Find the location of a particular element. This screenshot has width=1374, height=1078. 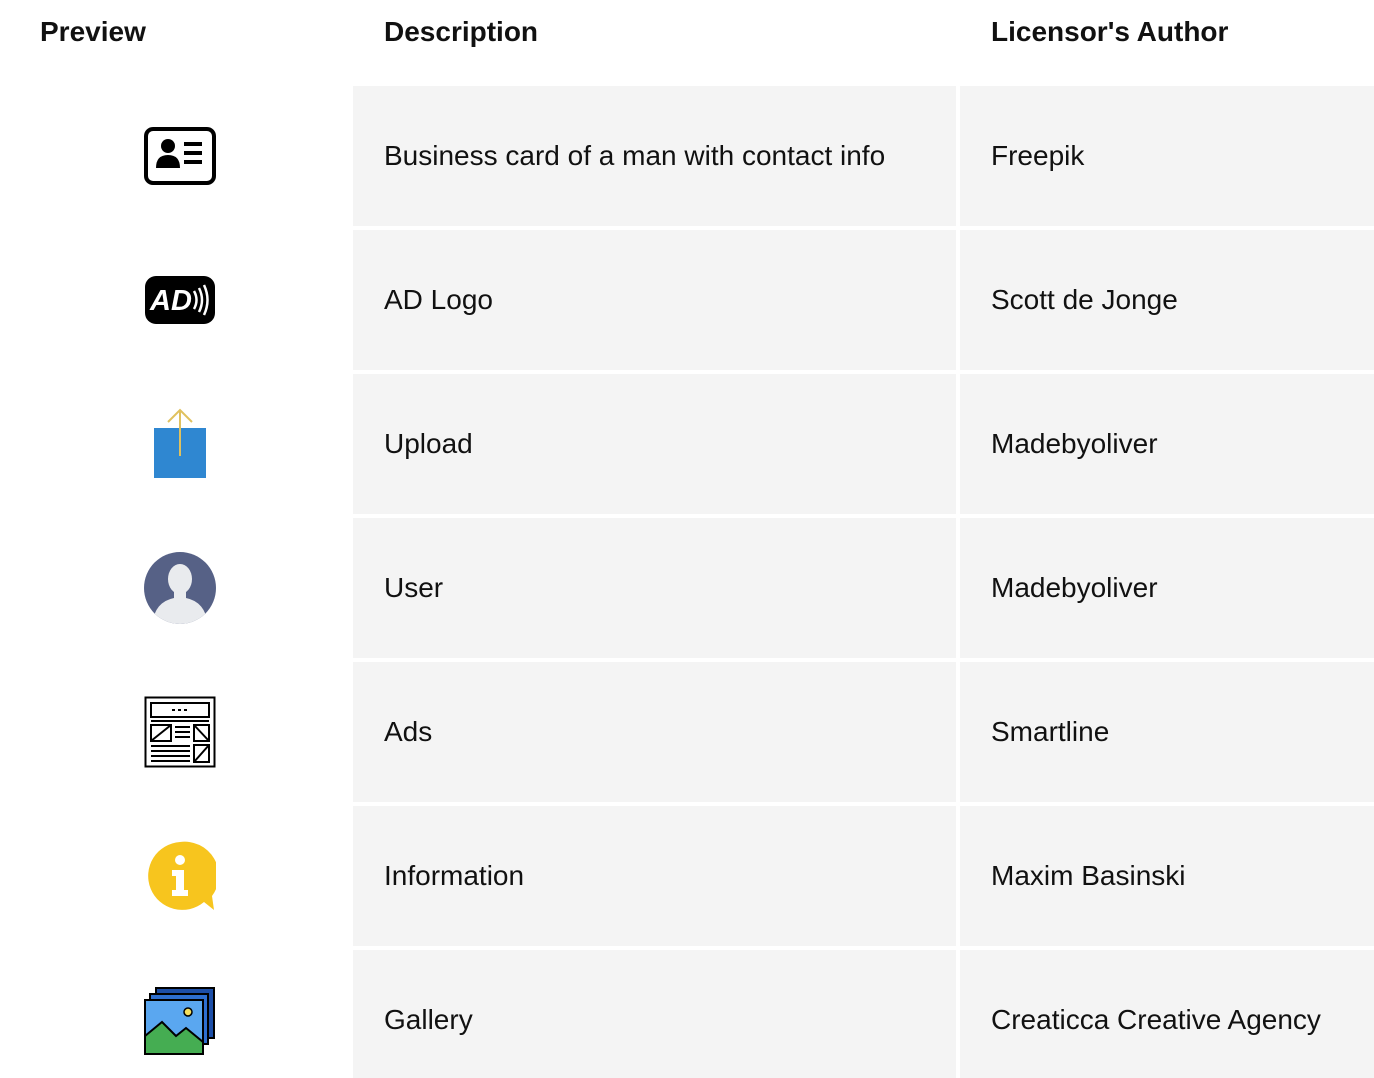

description-cell: Upload is located at coordinates (654, 444).